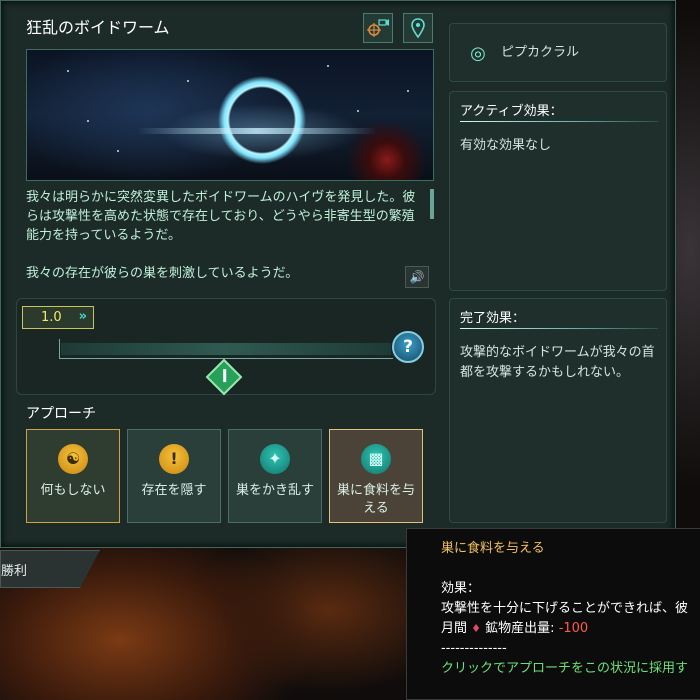 The width and height of the screenshot is (700, 700). What do you see at coordinates (478, 53) in the screenshot?
I see `system-icon: ◎` at bounding box center [478, 53].